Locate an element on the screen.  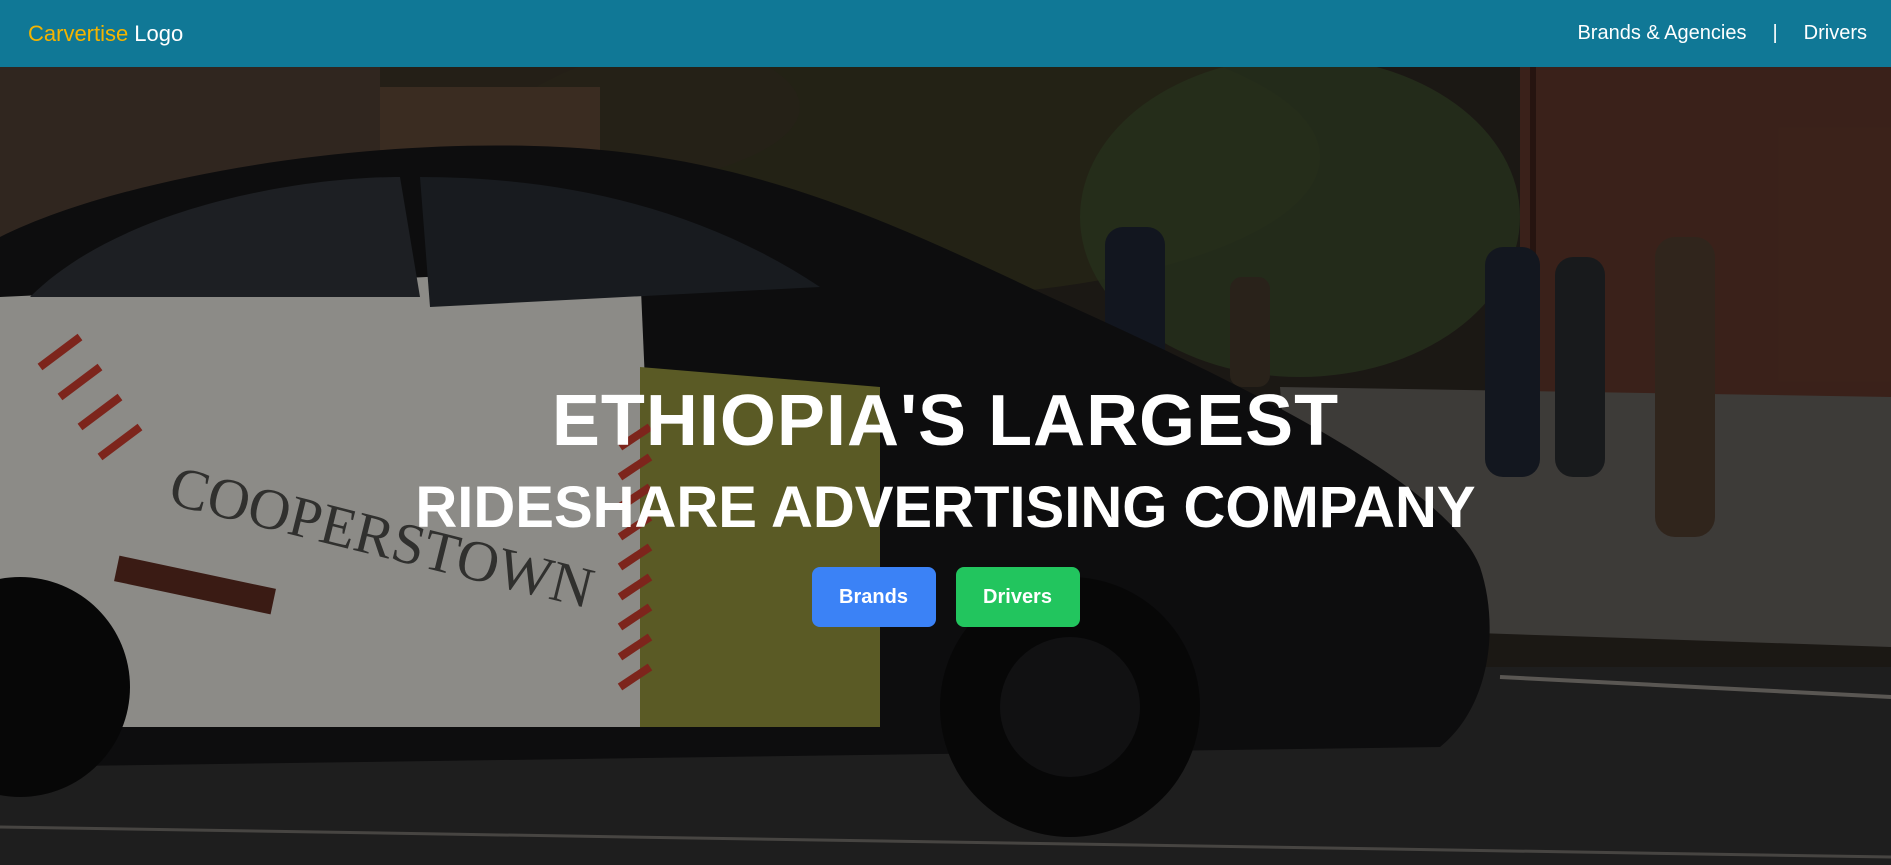
brands-button: Brands is located at coordinates (873, 597).